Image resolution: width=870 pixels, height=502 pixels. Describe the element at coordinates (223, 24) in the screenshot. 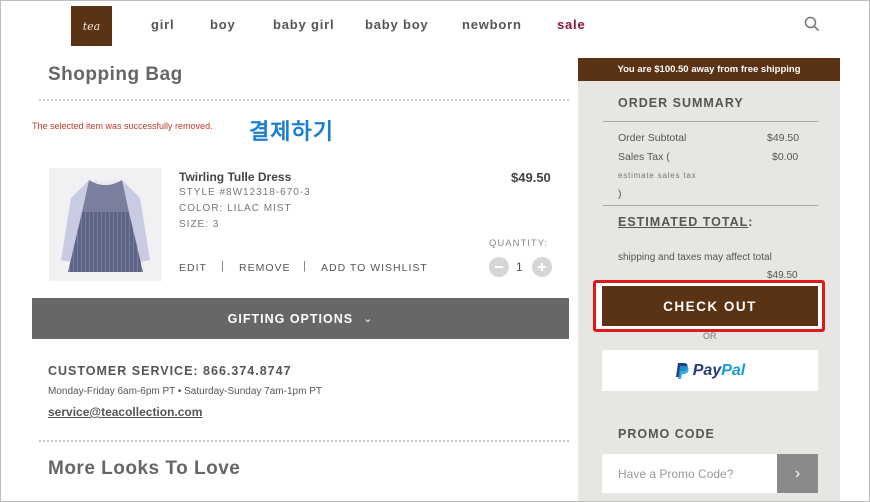

I see `nav-item-boy: boy` at that location.